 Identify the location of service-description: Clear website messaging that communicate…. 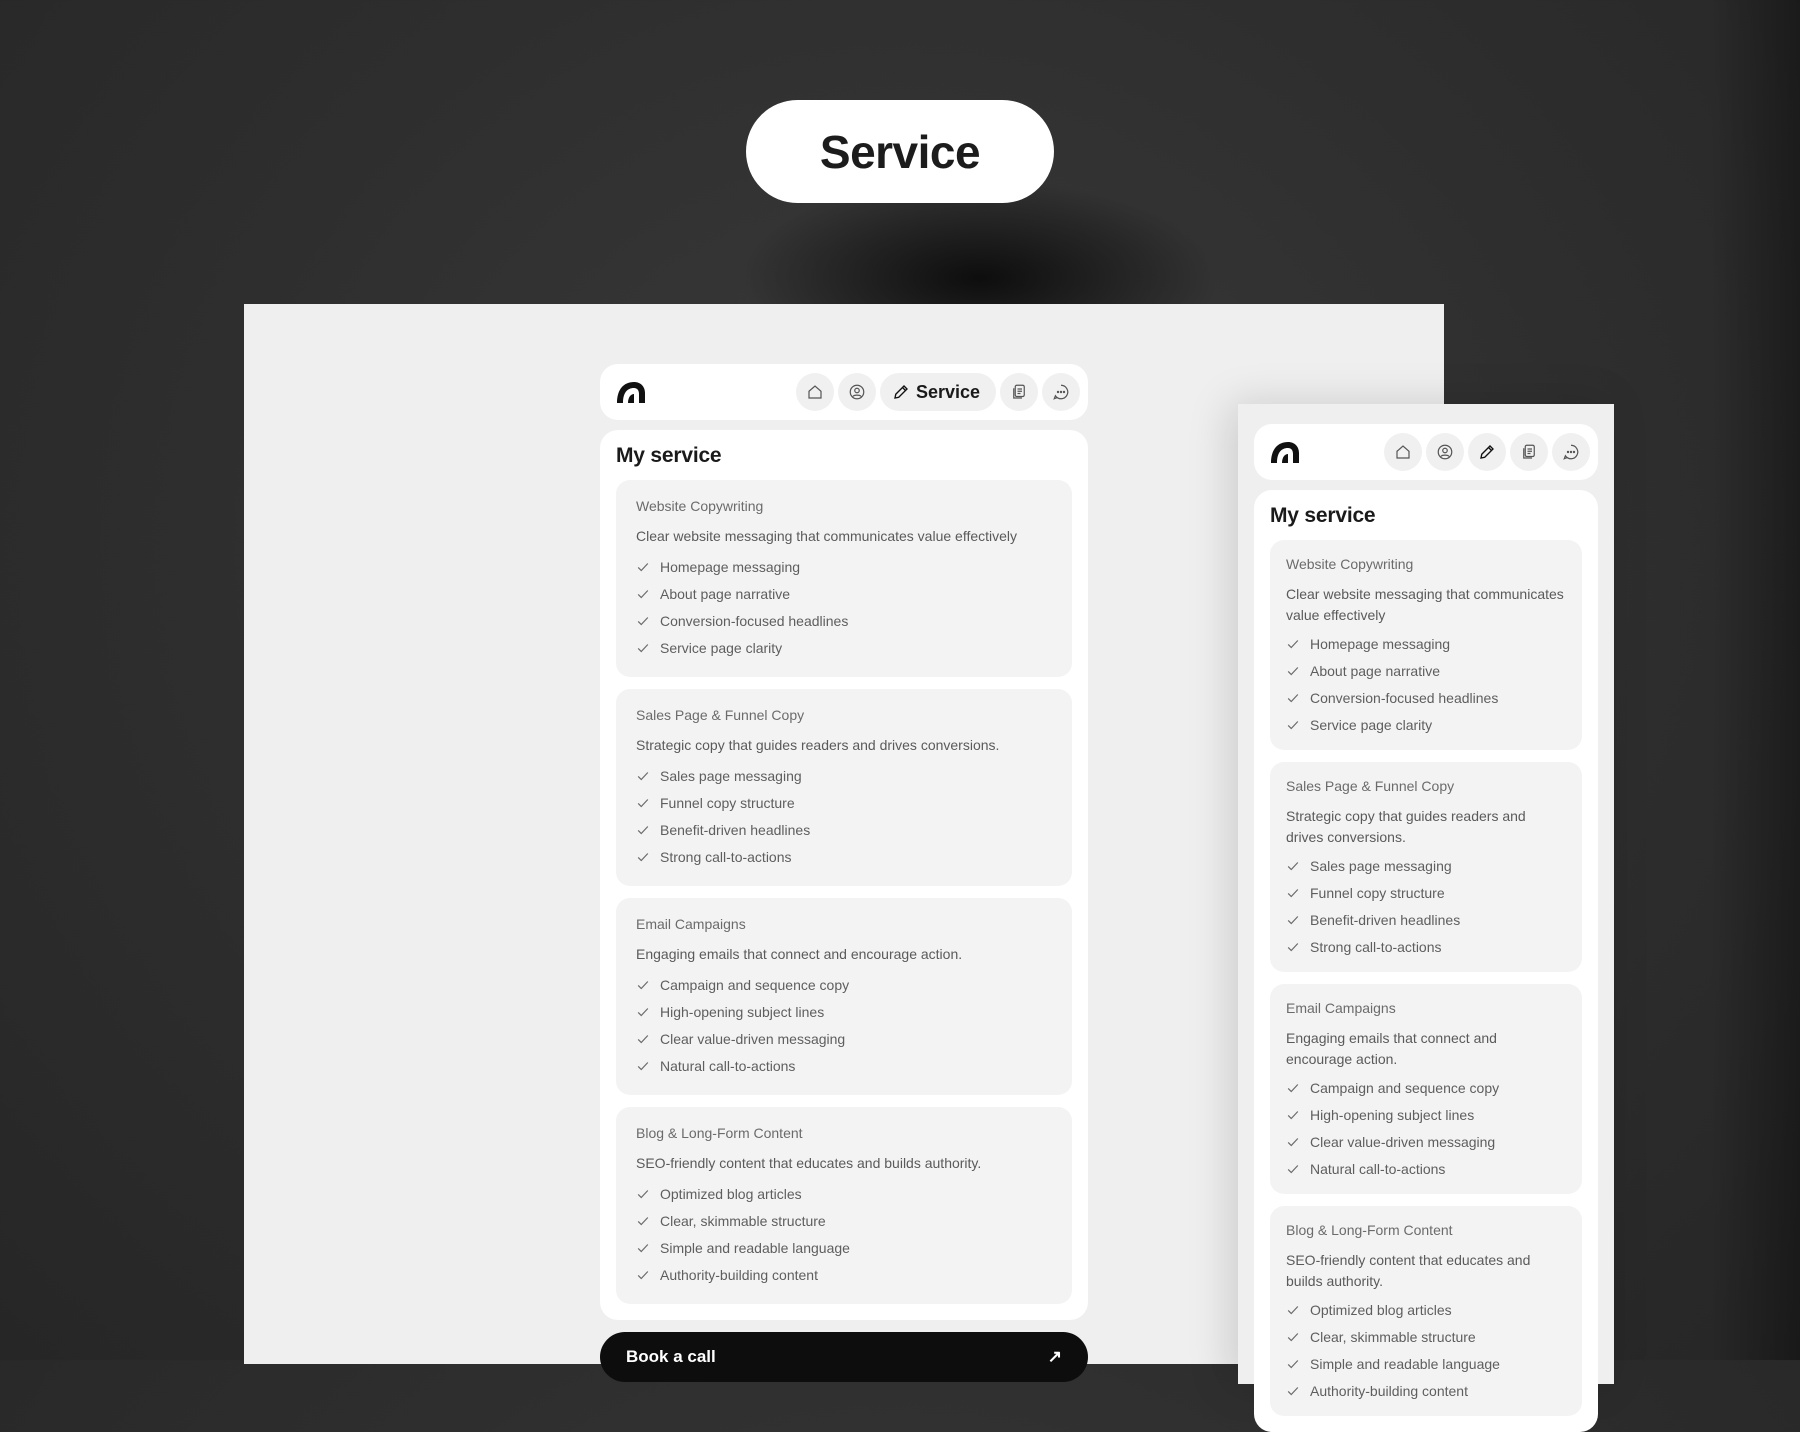
(1425, 604).